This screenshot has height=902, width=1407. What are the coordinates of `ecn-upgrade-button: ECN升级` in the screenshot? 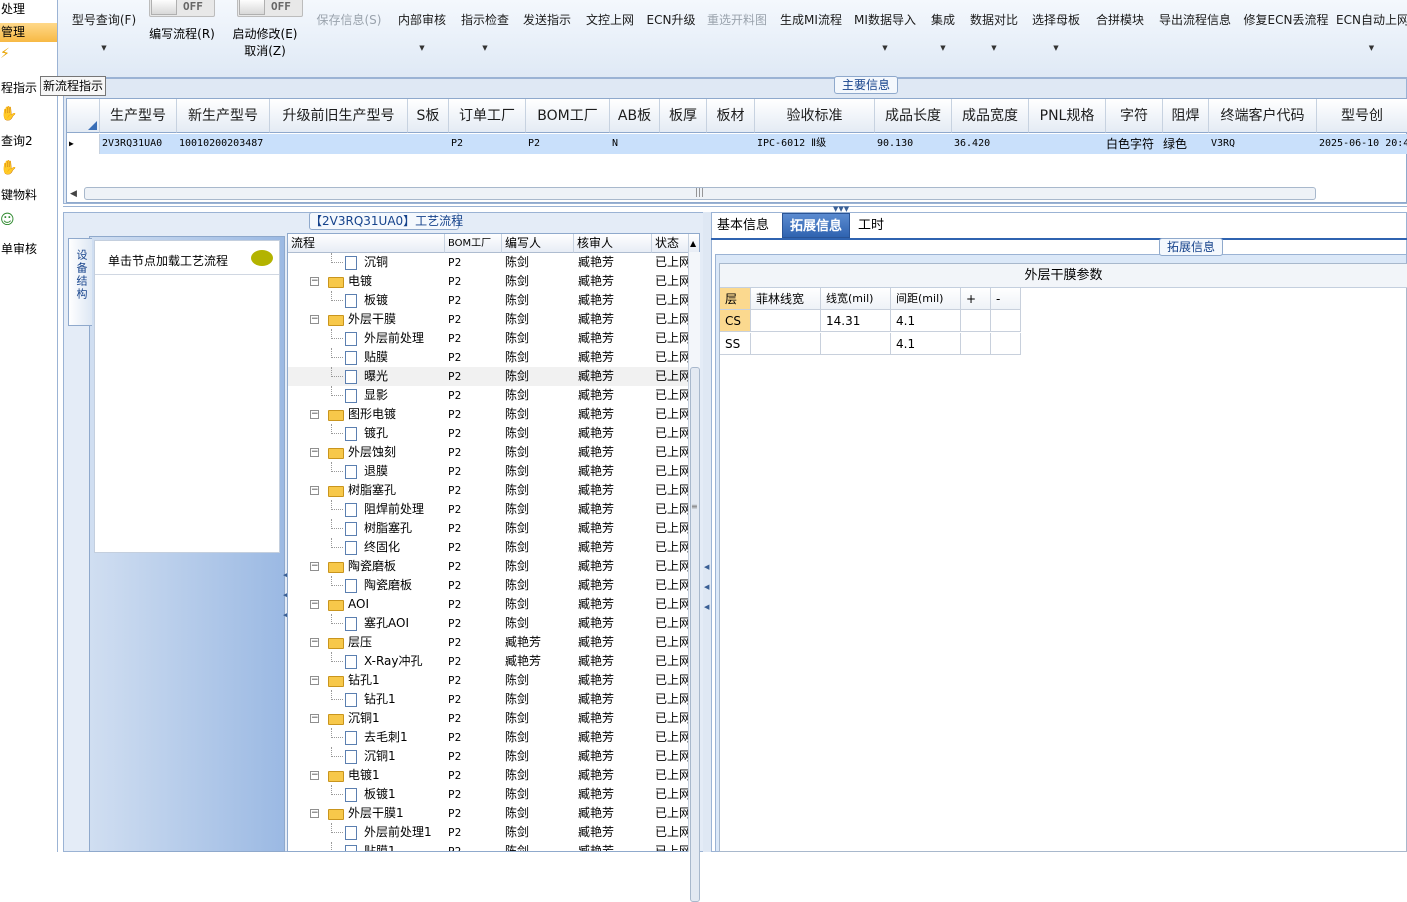 It's located at (671, 31).